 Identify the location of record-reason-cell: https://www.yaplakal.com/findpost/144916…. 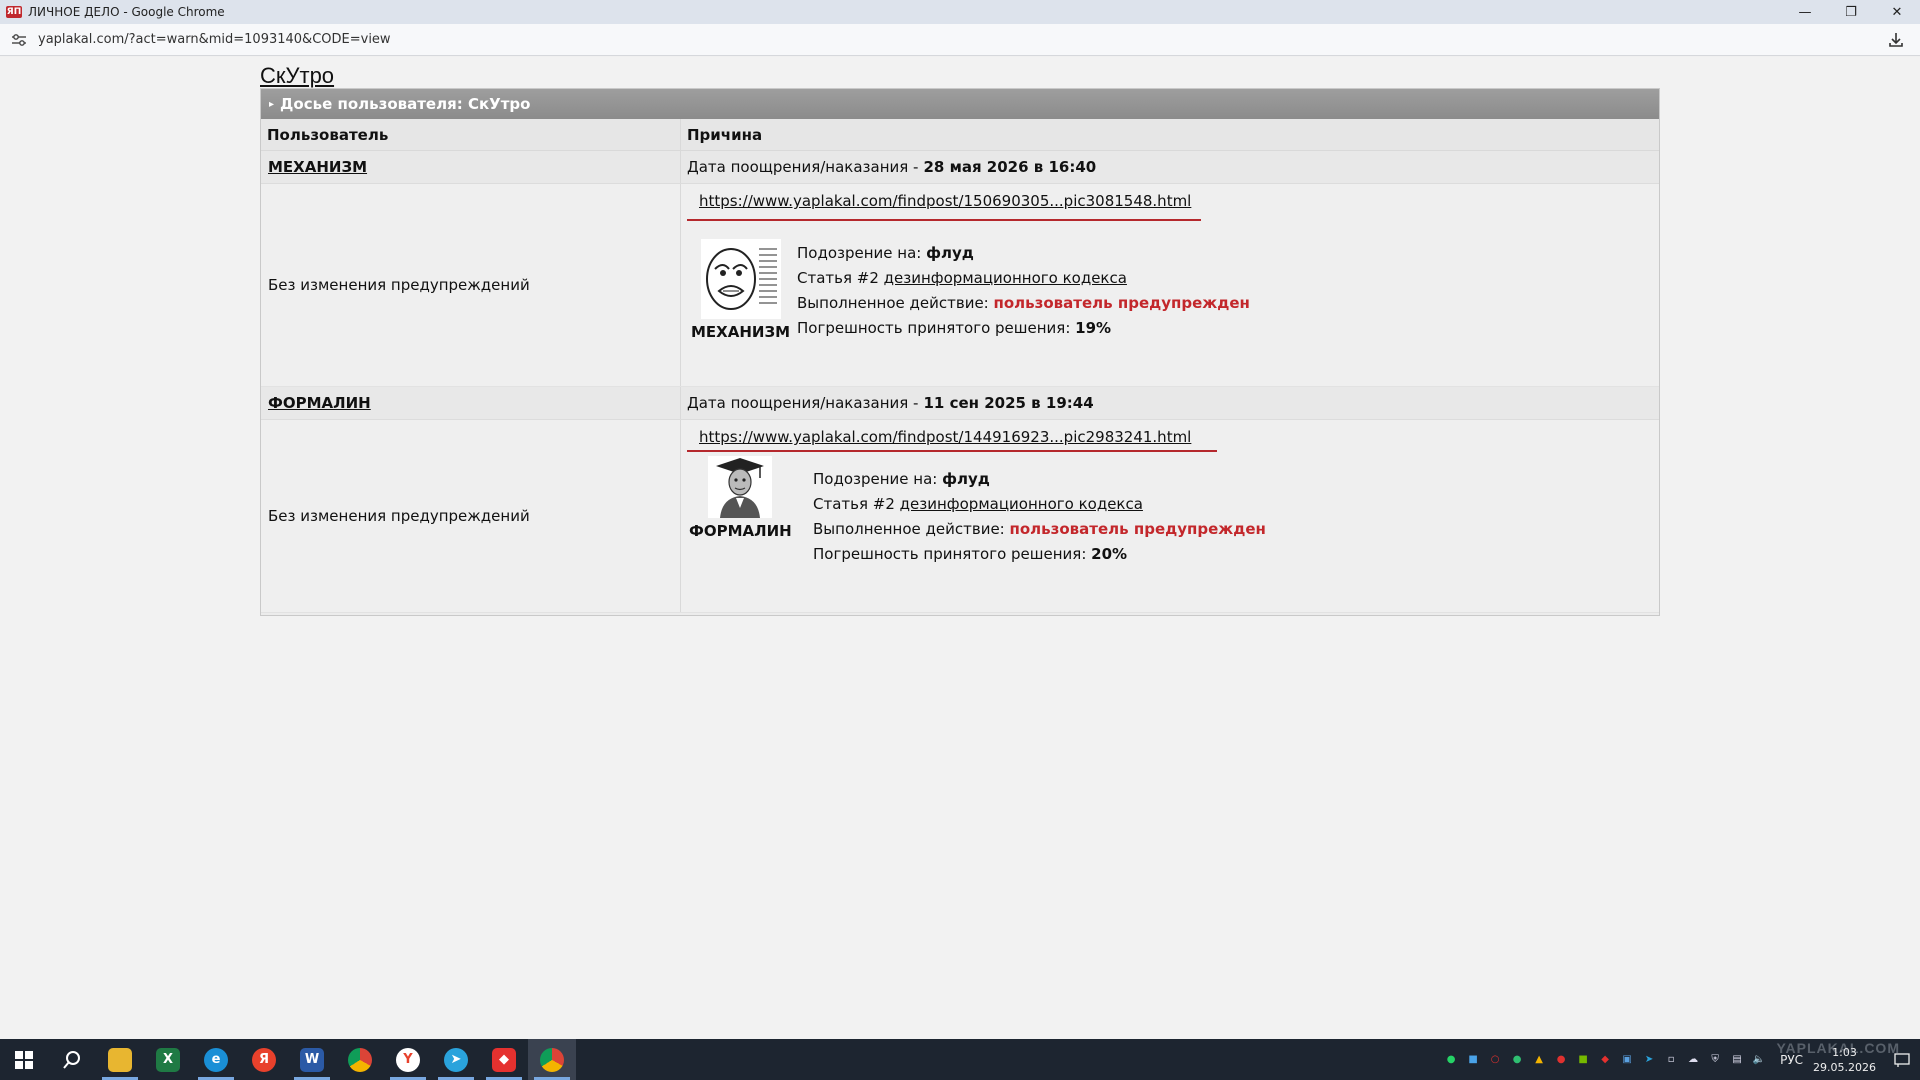
(1170, 516).